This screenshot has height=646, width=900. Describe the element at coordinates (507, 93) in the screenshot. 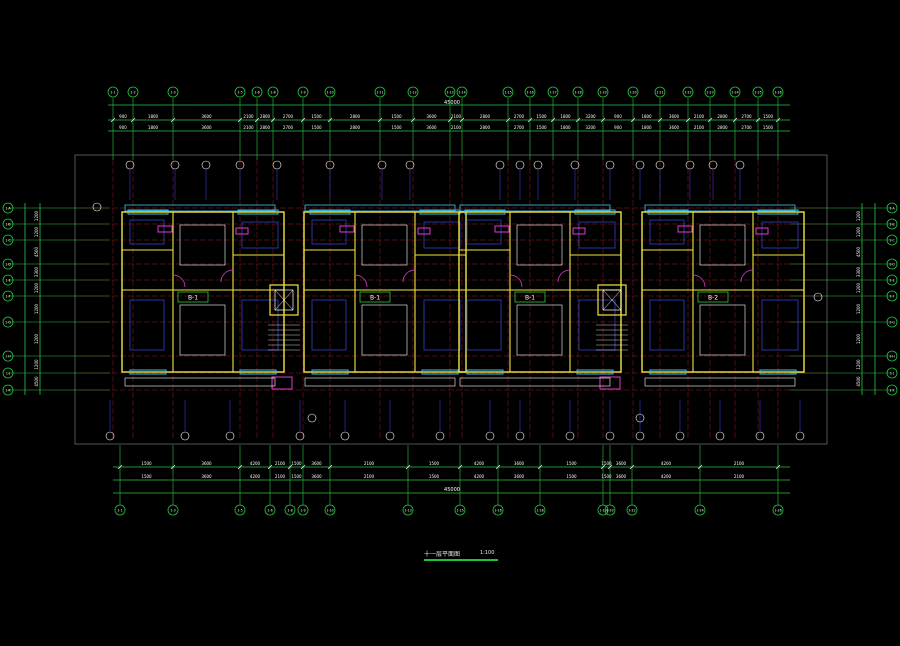

I see `top-axis-bubble-label: 1-15` at that location.